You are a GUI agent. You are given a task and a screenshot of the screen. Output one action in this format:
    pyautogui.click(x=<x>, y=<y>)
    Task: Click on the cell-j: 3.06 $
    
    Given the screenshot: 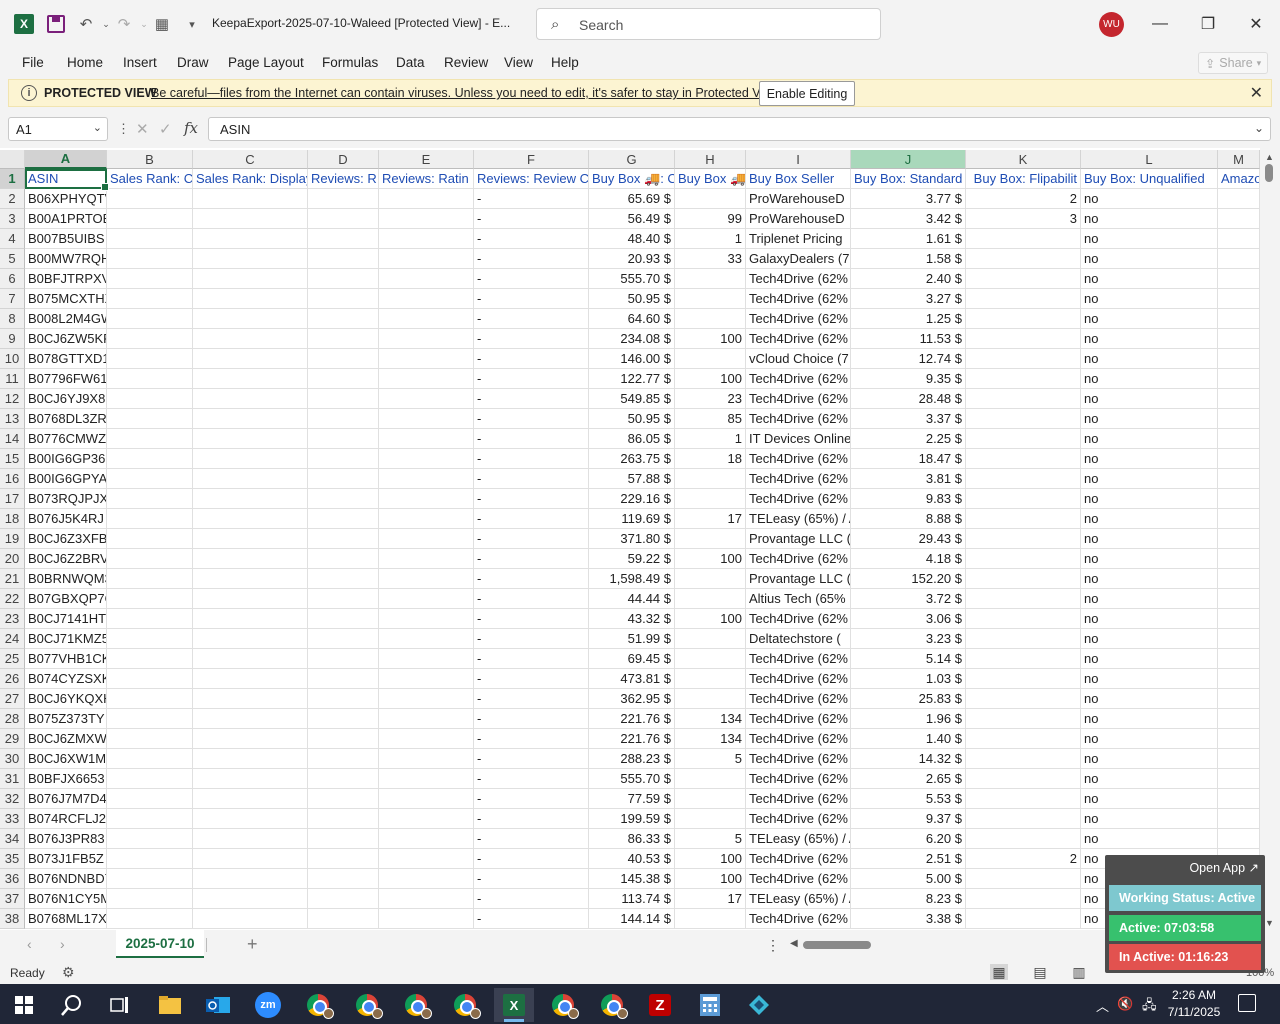 What is the action you would take?
    pyautogui.click(x=908, y=619)
    